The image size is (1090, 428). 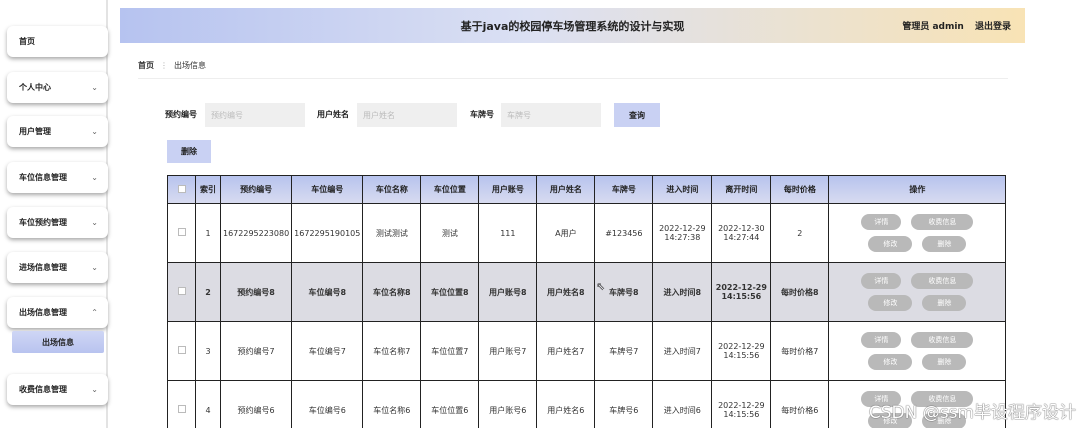 I want to click on search-form: 预约编号 用户姓名 车牌号 查询, so click(x=425, y=115).